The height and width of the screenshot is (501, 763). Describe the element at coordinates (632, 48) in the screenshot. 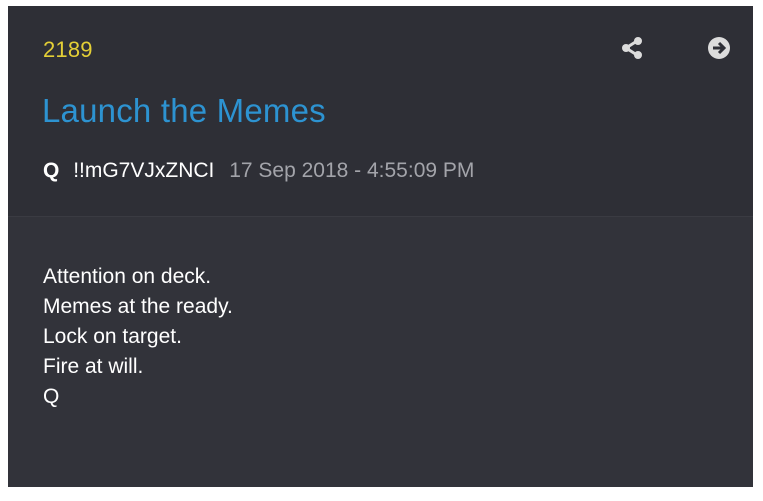

I see `share-icon` at that location.